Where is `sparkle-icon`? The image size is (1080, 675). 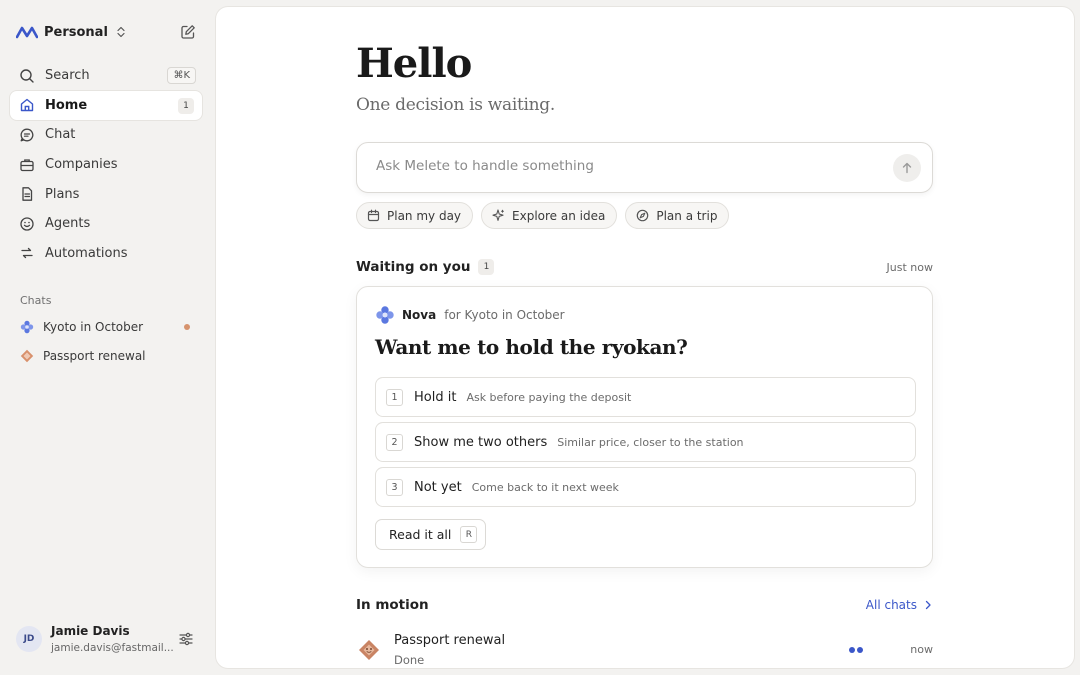
sparkle-icon is located at coordinates (498, 215).